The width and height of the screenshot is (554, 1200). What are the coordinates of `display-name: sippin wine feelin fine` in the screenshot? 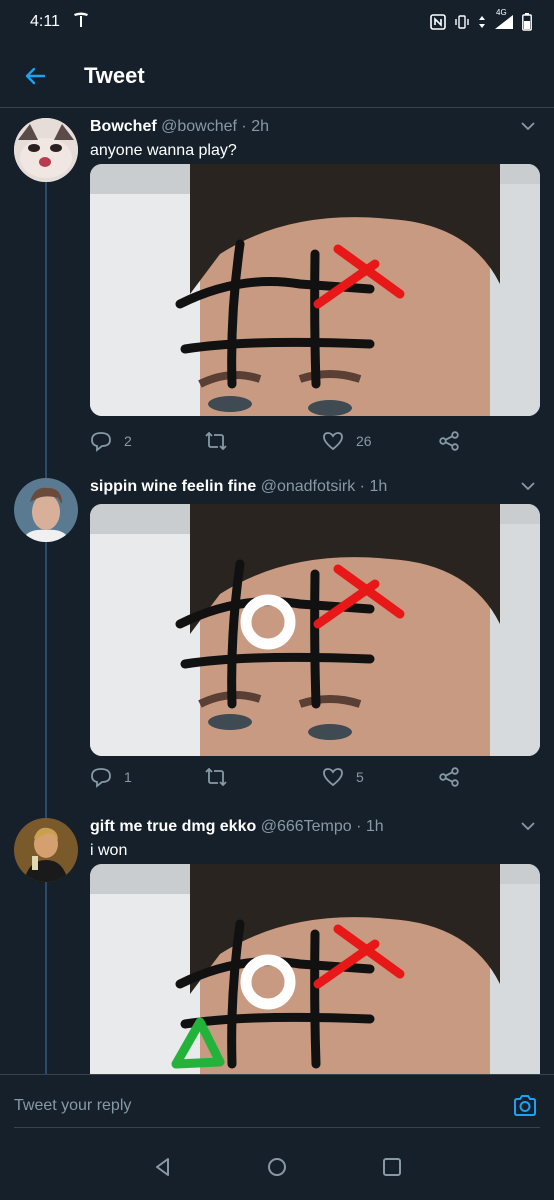 It's located at (173, 486).